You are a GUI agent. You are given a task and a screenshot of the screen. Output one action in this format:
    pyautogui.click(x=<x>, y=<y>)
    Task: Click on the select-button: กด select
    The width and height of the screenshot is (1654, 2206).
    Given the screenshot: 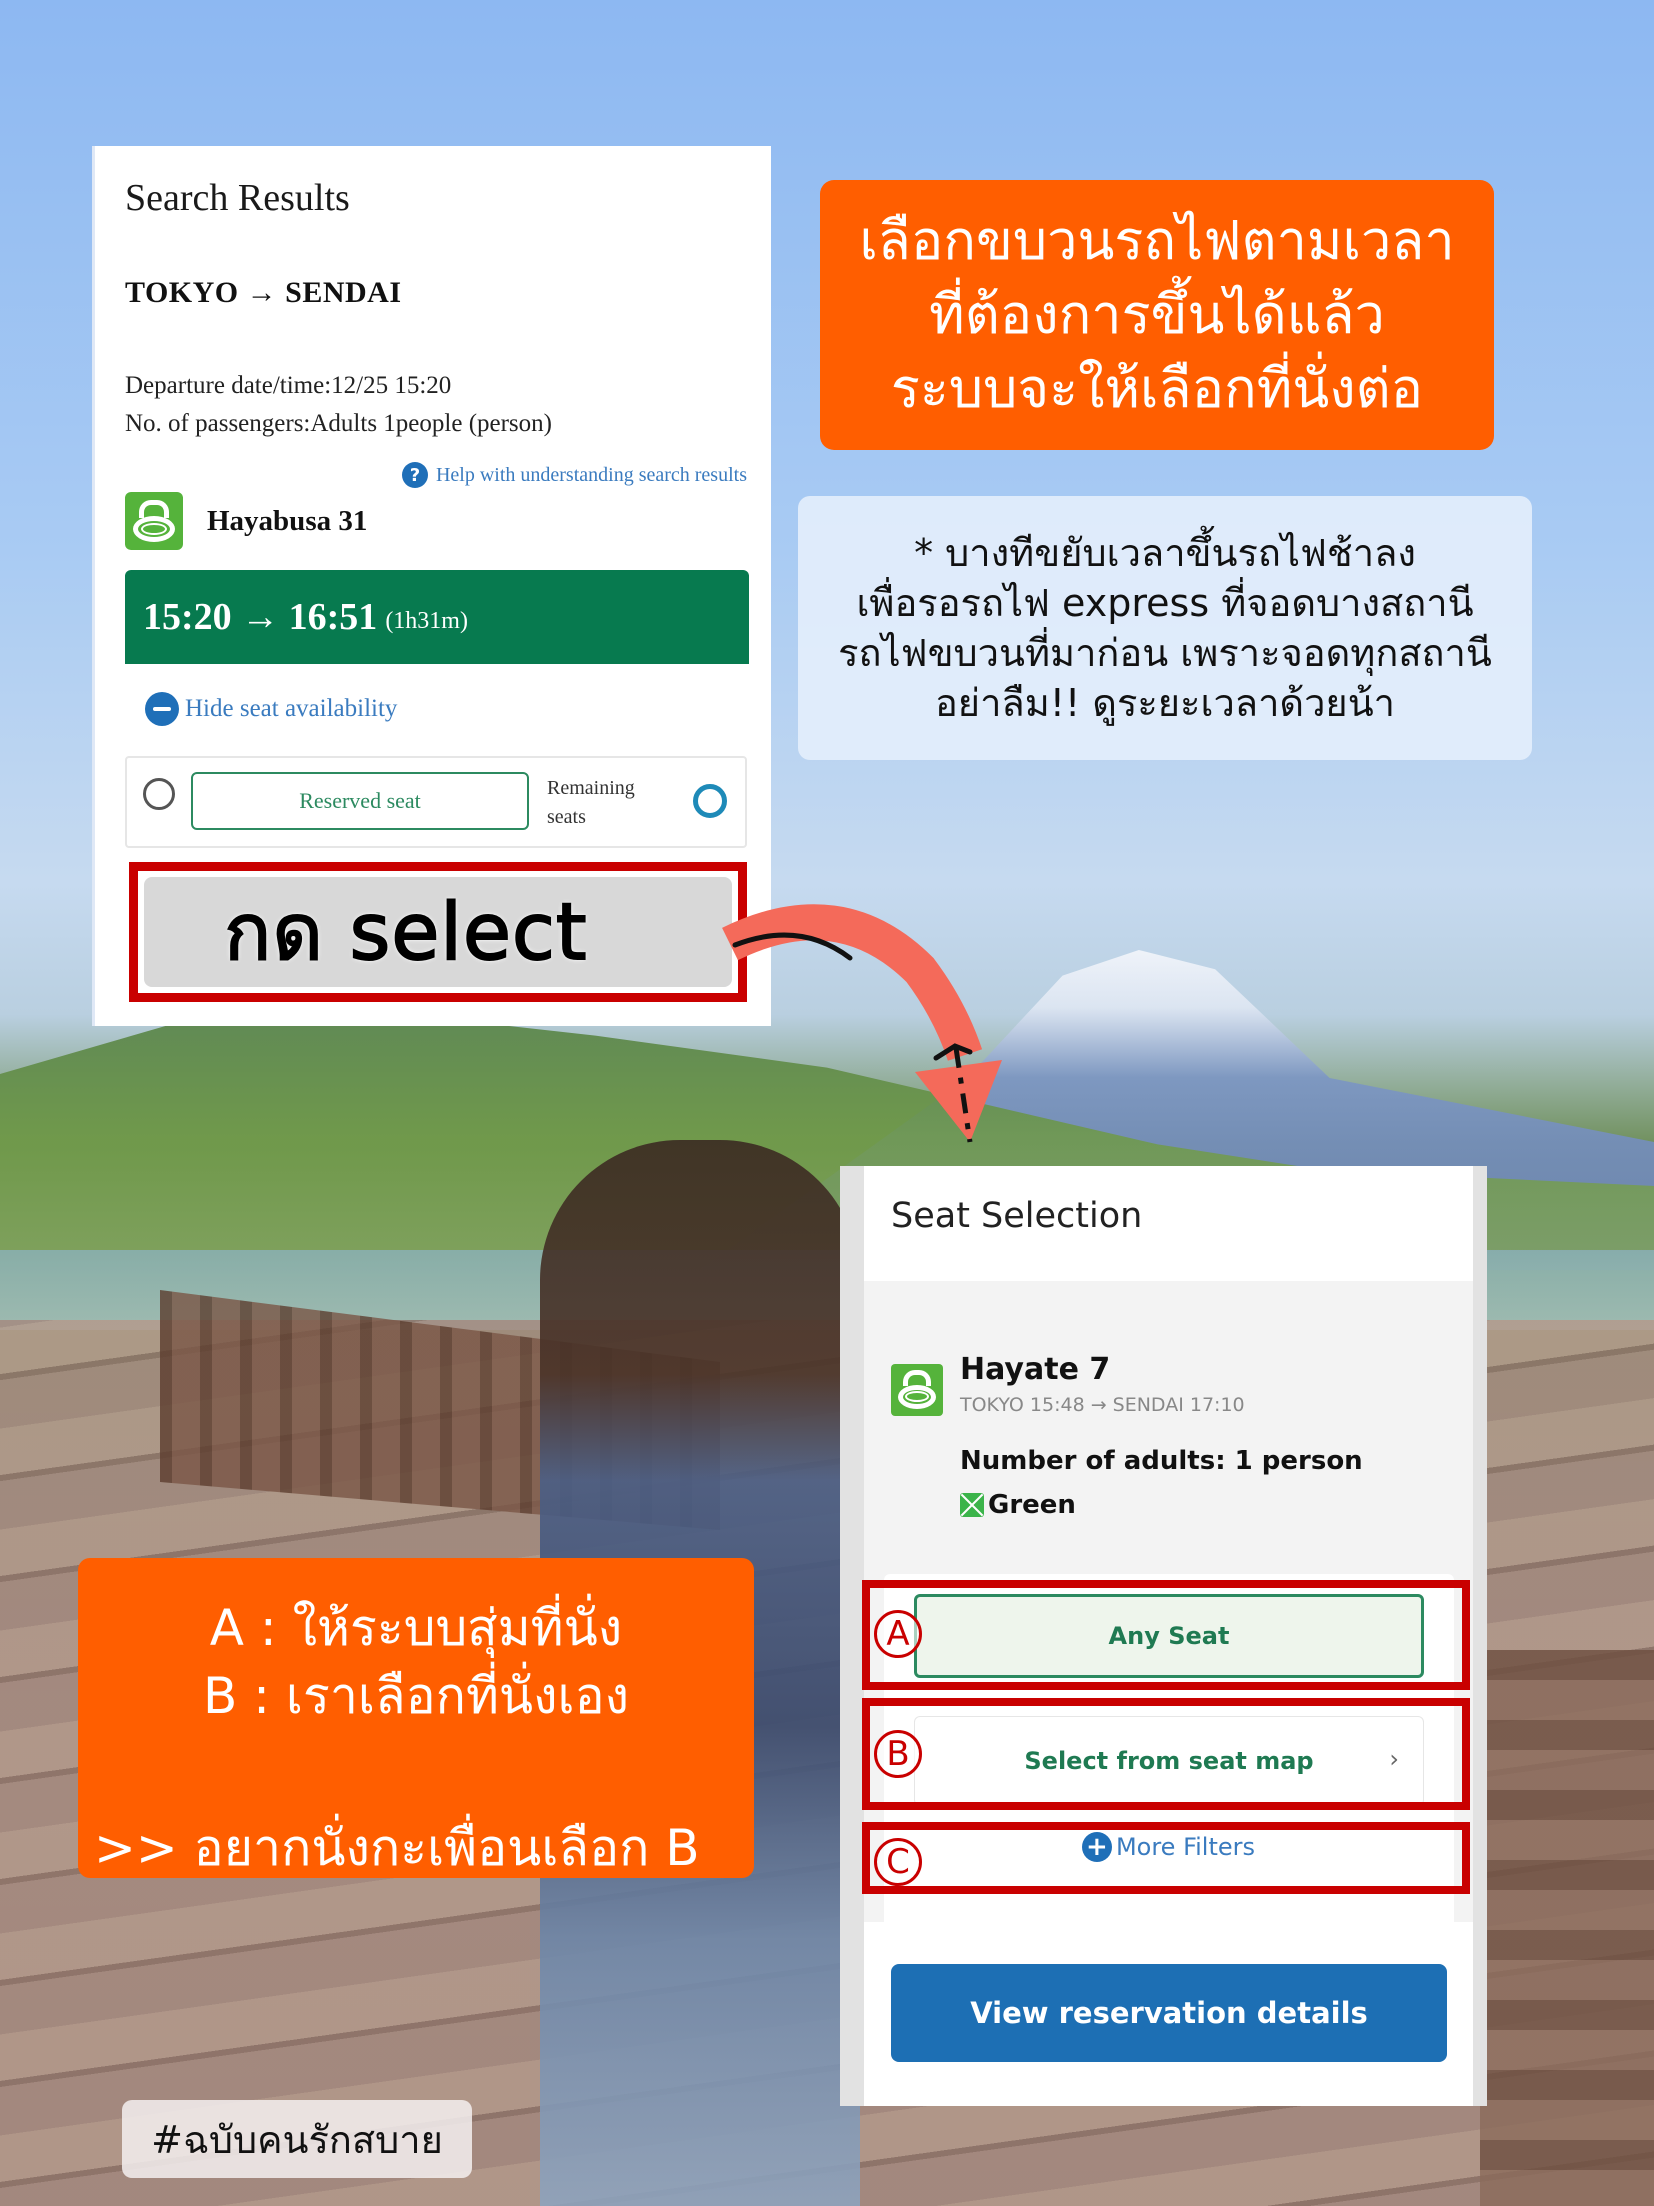 What is the action you would take?
    pyautogui.click(x=438, y=932)
    